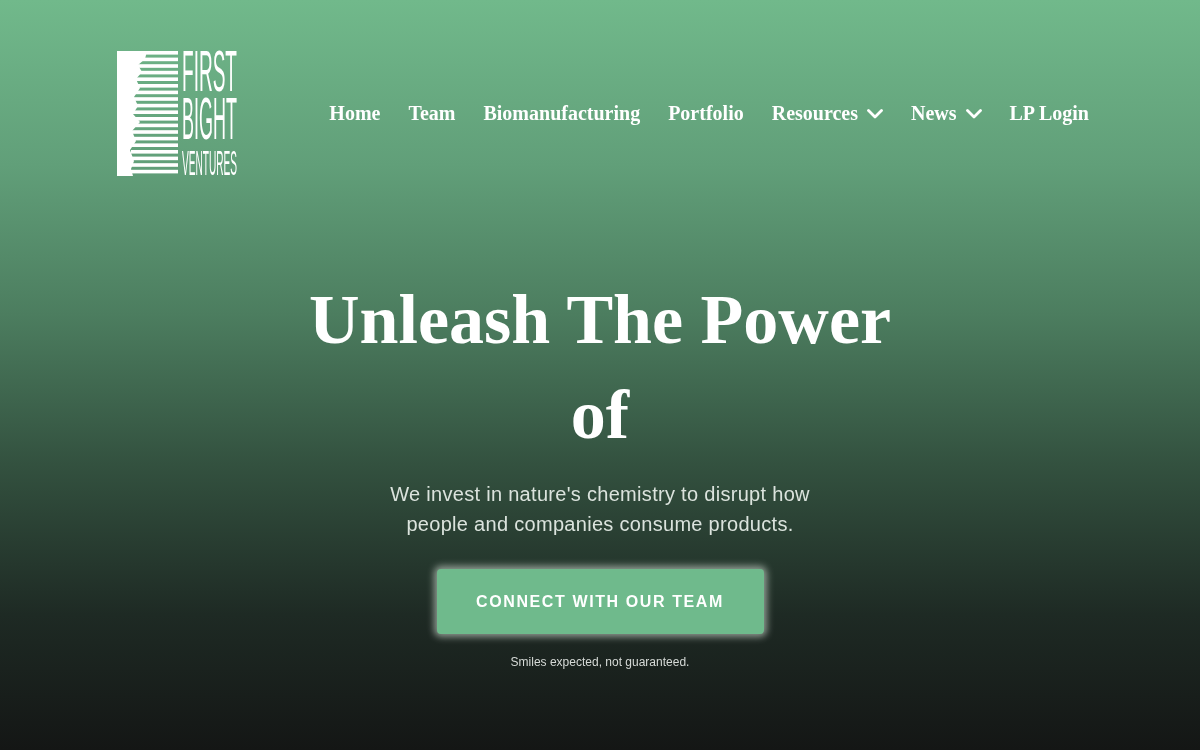 The height and width of the screenshot is (750, 1200). What do you see at coordinates (1049, 113) in the screenshot?
I see `nav-link: LP Login` at bounding box center [1049, 113].